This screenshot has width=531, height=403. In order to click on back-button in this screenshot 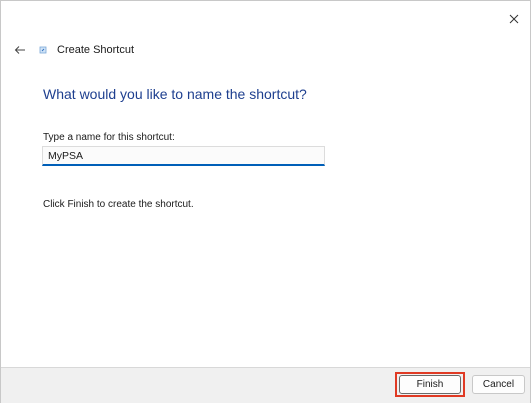, I will do `click(20, 50)`.